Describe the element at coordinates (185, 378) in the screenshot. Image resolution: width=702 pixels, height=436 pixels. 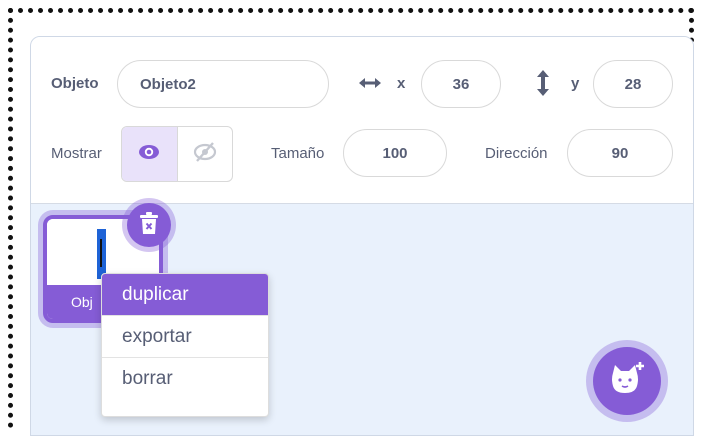
I see `menu-item-delete: borrar` at that location.